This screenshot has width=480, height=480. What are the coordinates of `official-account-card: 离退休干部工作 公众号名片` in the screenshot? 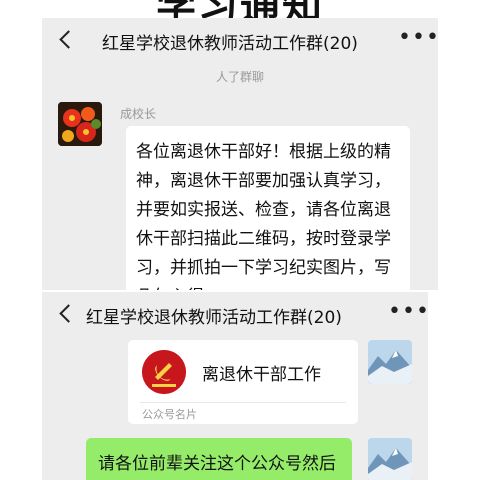 It's located at (243, 382).